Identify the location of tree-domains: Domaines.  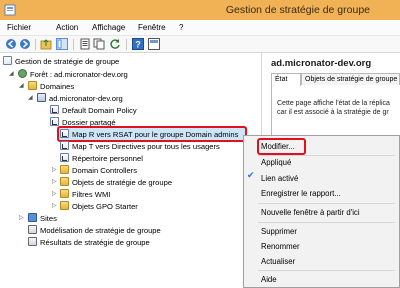
(51, 86).